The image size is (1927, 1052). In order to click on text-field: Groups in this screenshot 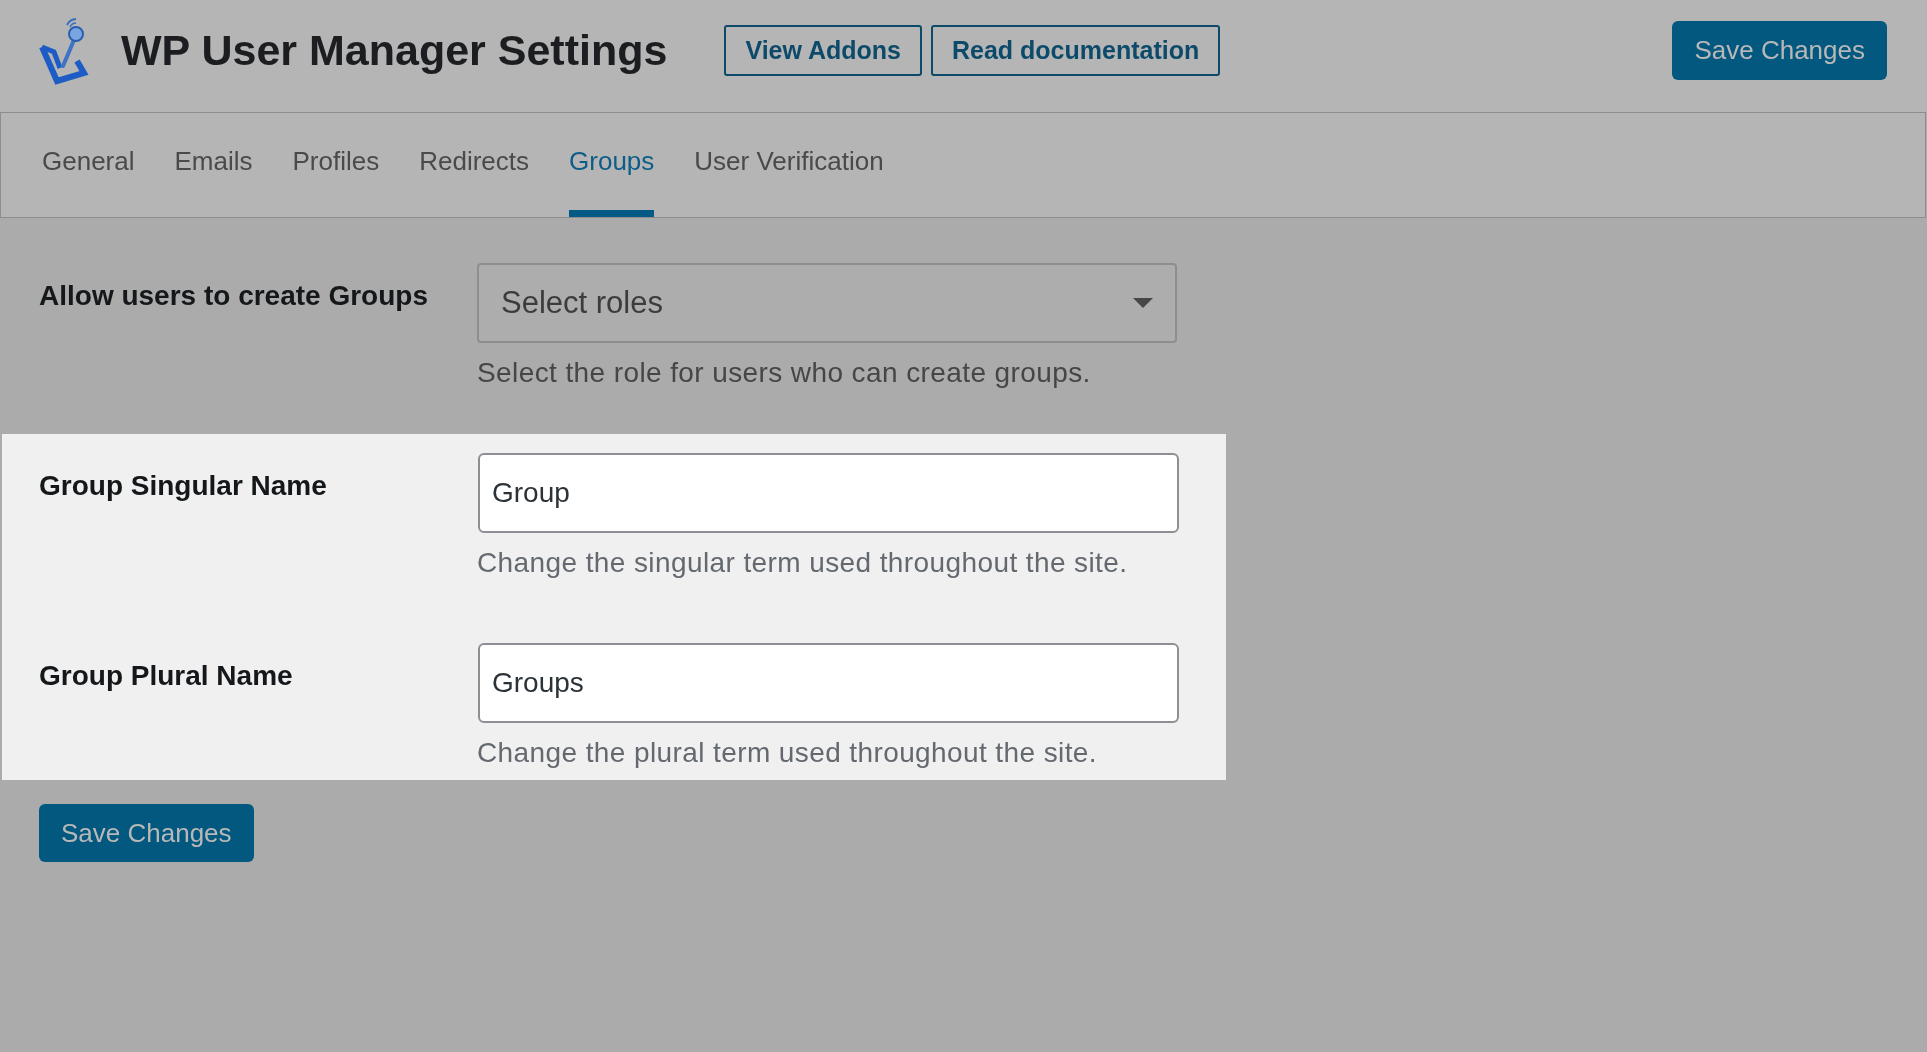, I will do `click(828, 683)`.